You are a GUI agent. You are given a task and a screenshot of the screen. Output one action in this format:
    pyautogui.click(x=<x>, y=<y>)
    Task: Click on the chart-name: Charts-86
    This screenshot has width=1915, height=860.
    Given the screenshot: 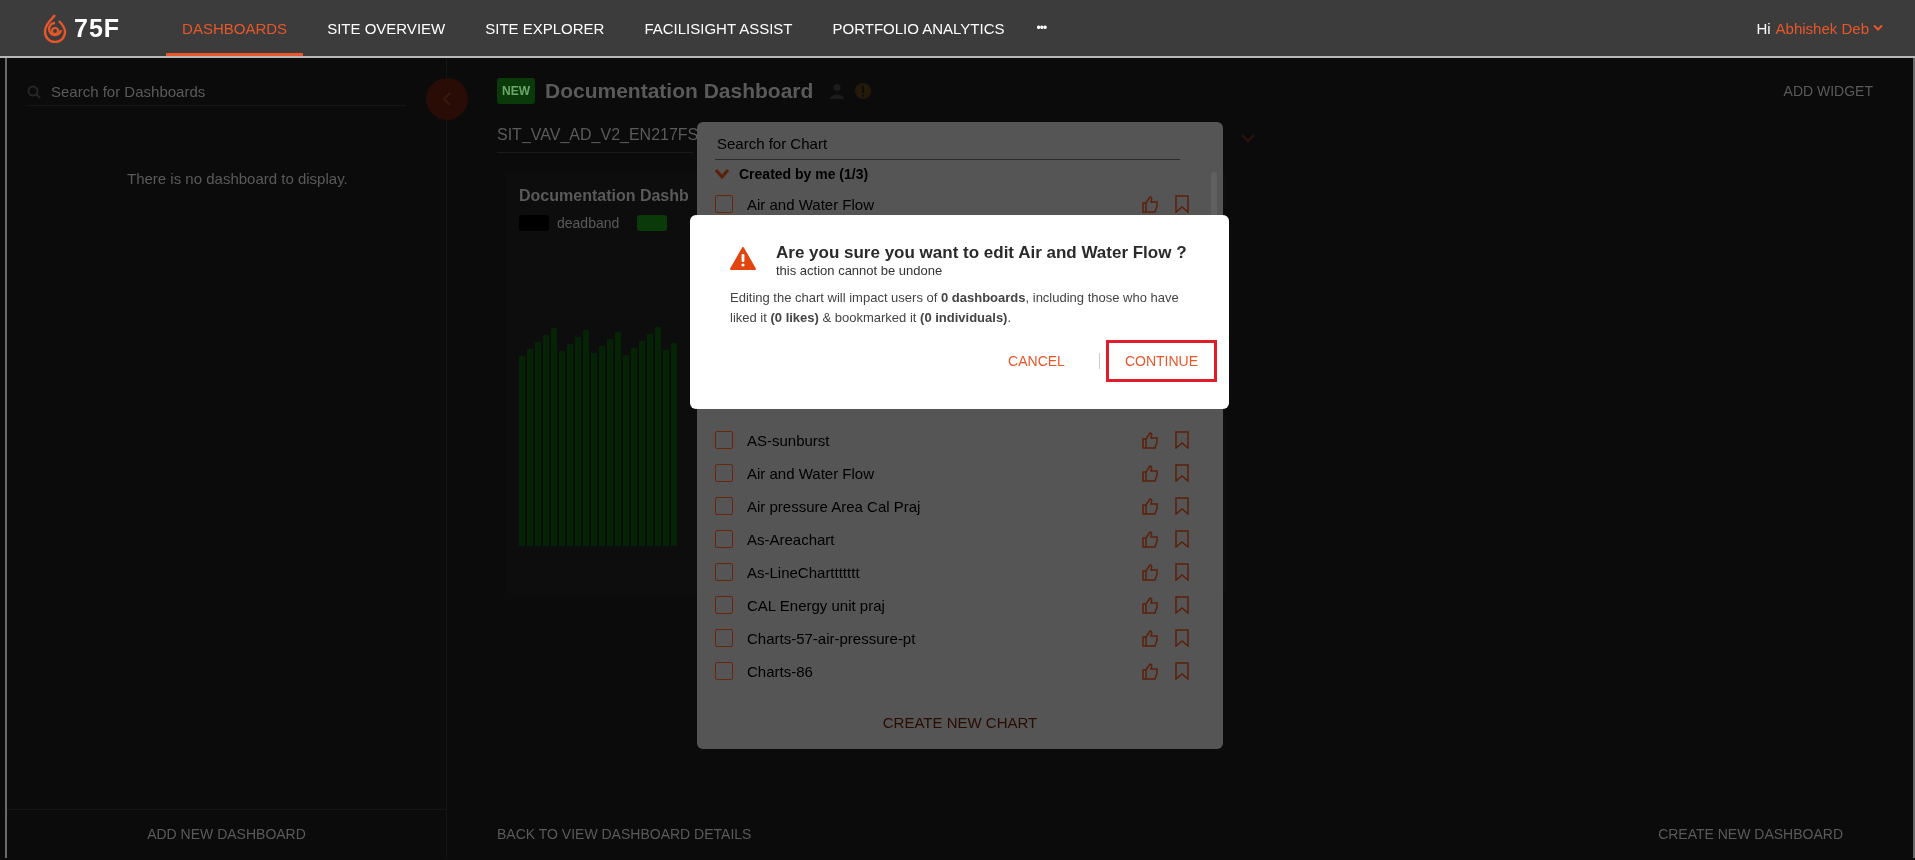 What is the action you would take?
    pyautogui.click(x=780, y=671)
    